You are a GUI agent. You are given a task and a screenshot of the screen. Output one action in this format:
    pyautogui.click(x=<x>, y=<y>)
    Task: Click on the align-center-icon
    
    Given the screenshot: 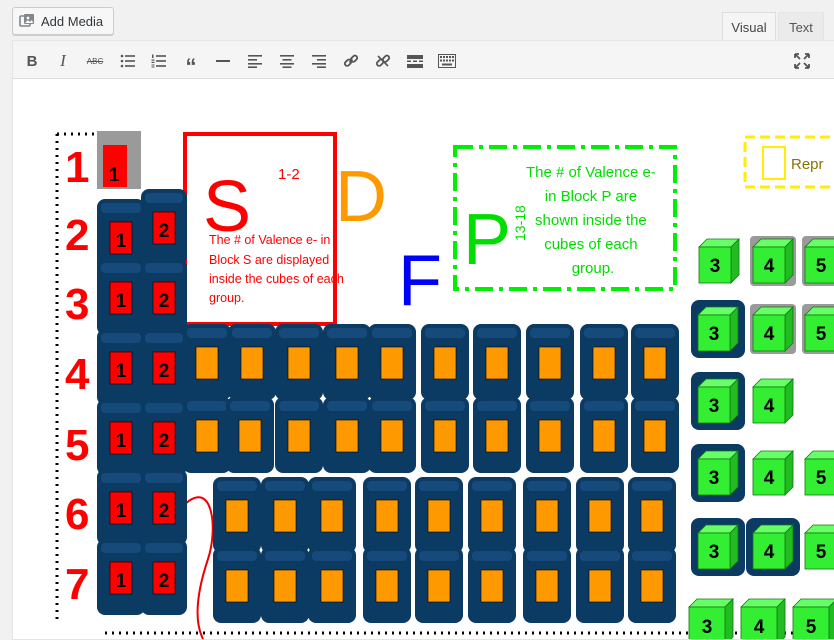 What is the action you would take?
    pyautogui.click(x=287, y=61)
    